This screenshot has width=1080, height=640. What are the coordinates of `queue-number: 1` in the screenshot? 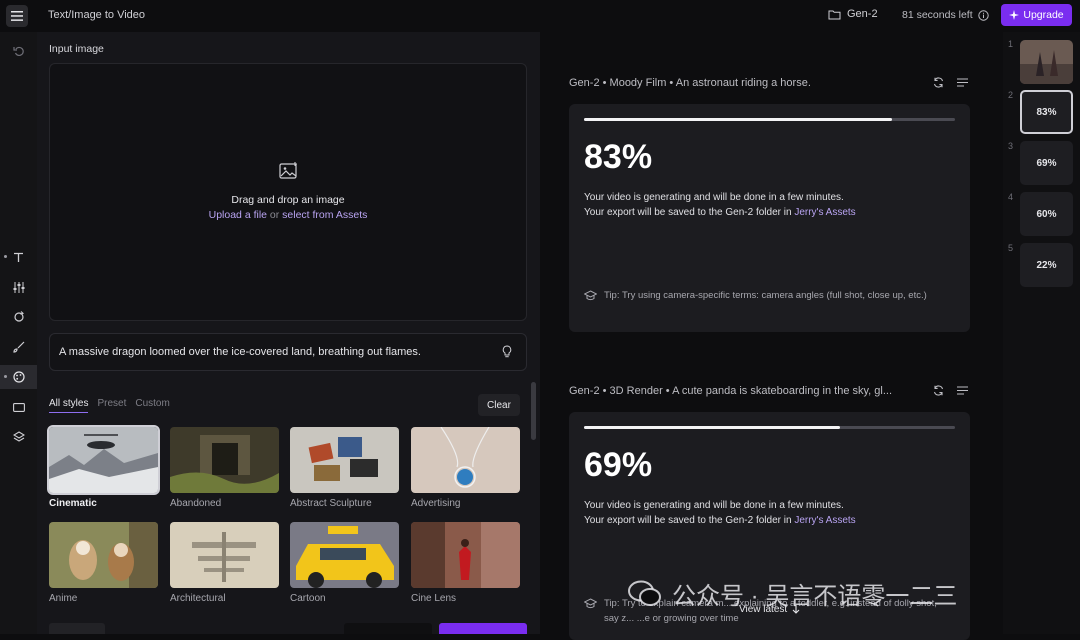 It's located at (1011, 44).